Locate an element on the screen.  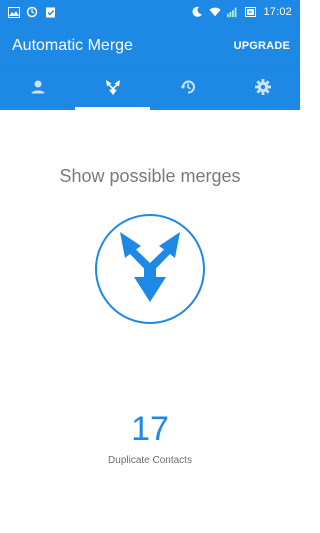
show-merges-headline: Show possible merges is located at coordinates (150, 176).